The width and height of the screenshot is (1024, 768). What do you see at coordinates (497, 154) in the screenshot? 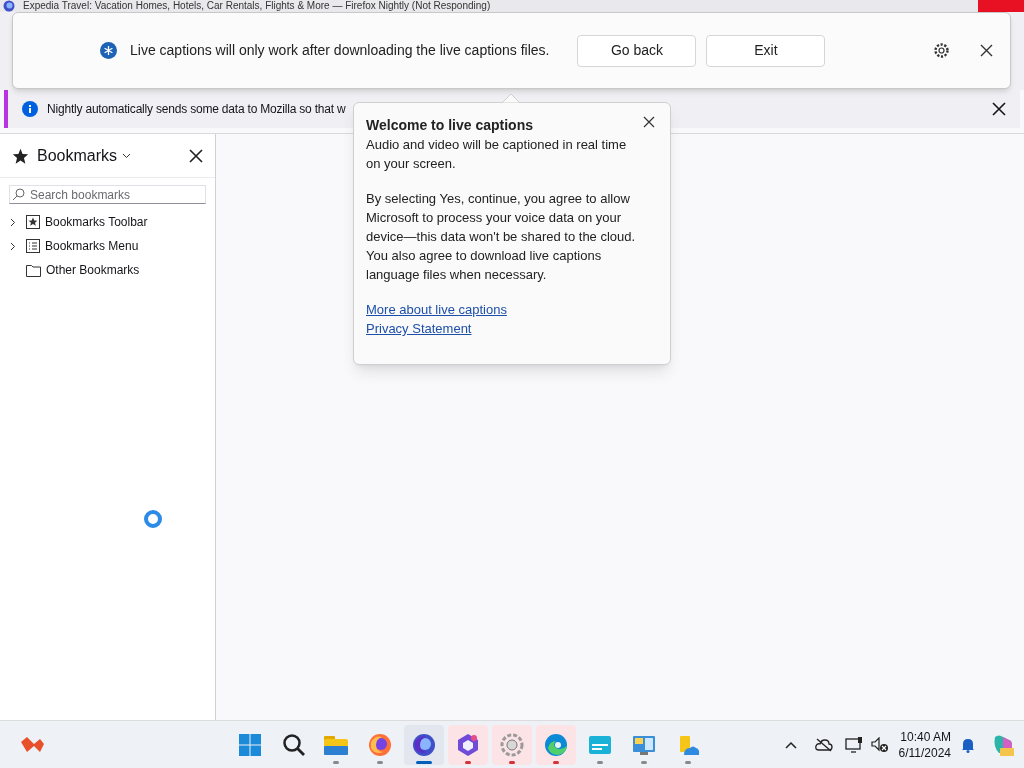
I see `popup-paragraph: Audio and video will be captioned in real time on your screen.` at bounding box center [497, 154].